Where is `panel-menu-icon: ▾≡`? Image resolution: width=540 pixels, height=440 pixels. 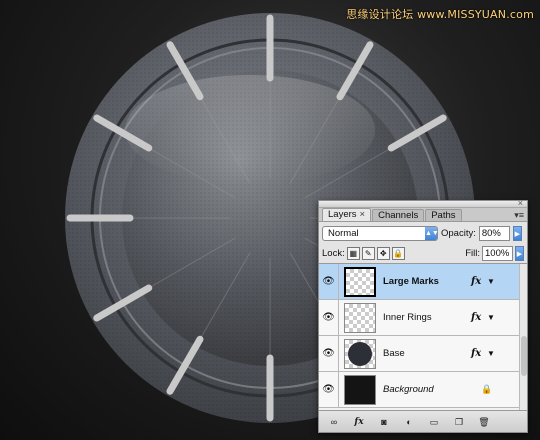 panel-menu-icon: ▾≡ is located at coordinates (519, 215).